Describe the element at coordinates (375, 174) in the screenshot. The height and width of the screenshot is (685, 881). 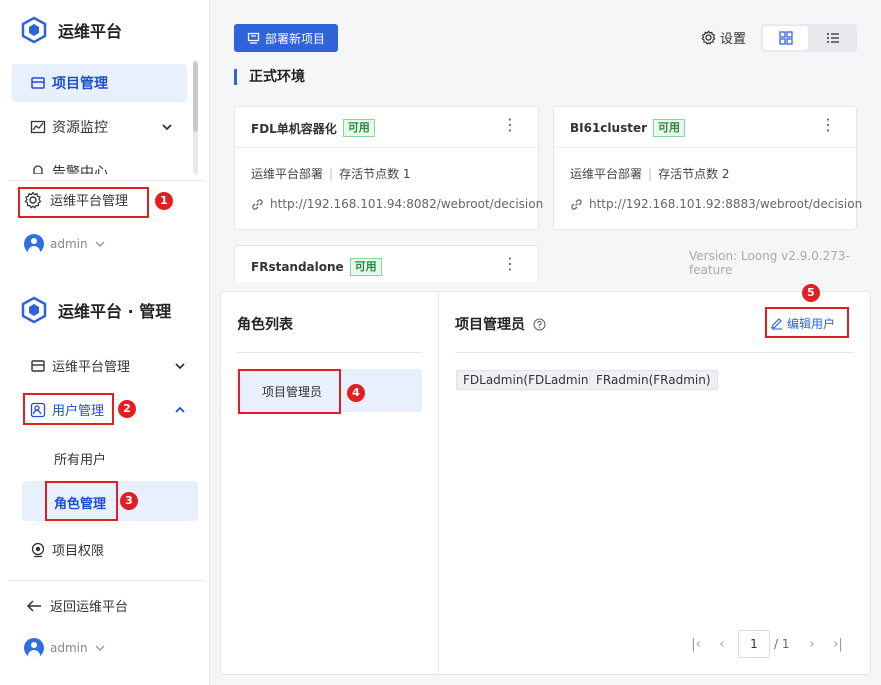
I see `node-count: 存活节点数 1` at that location.